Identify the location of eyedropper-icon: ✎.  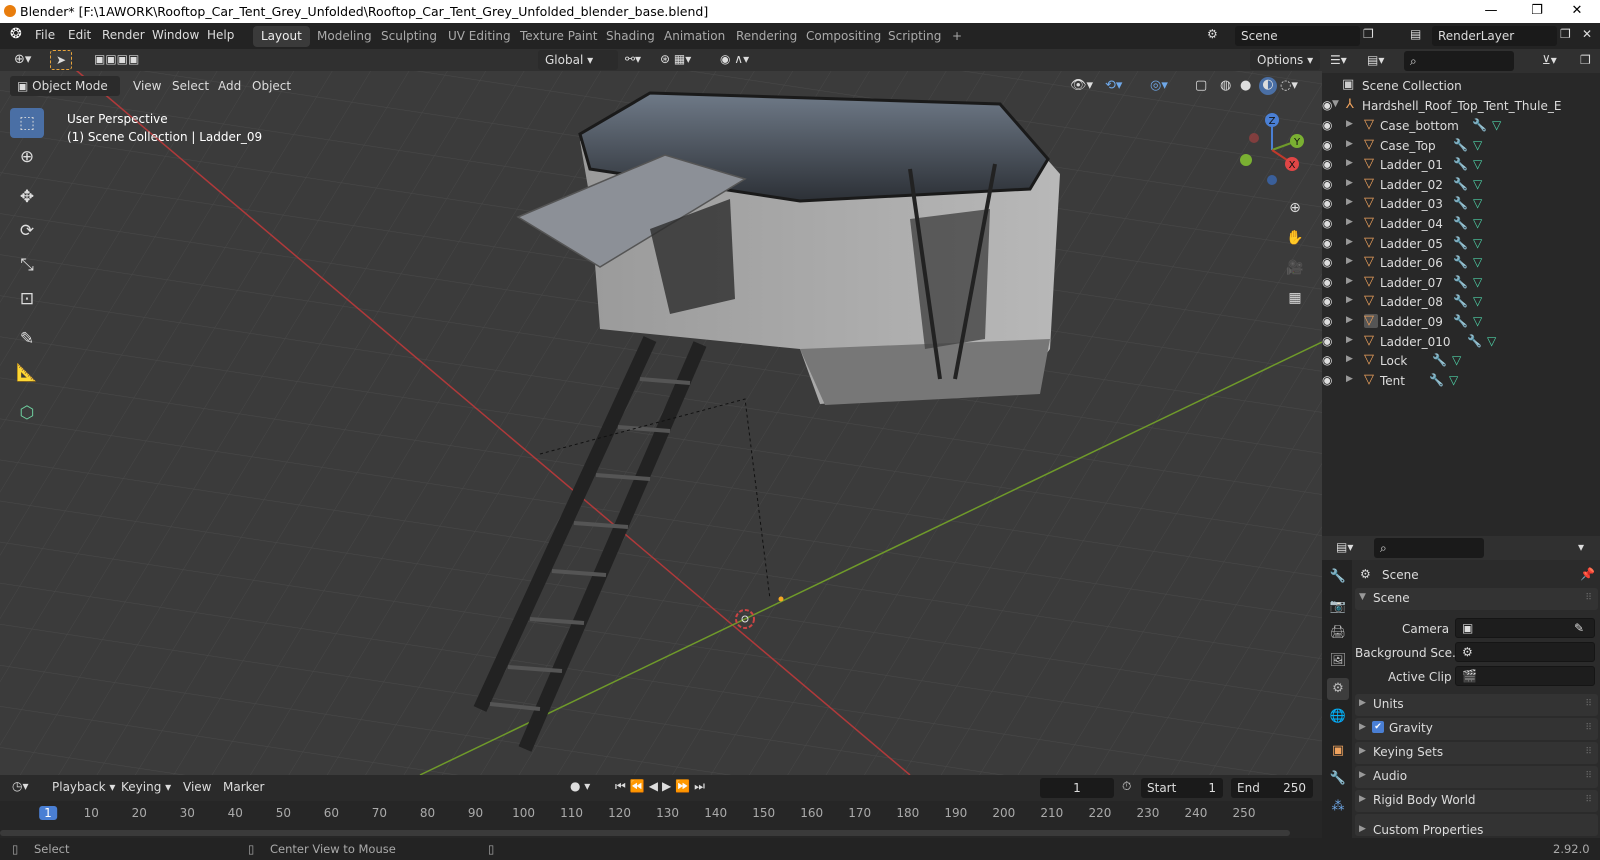
(1579, 628).